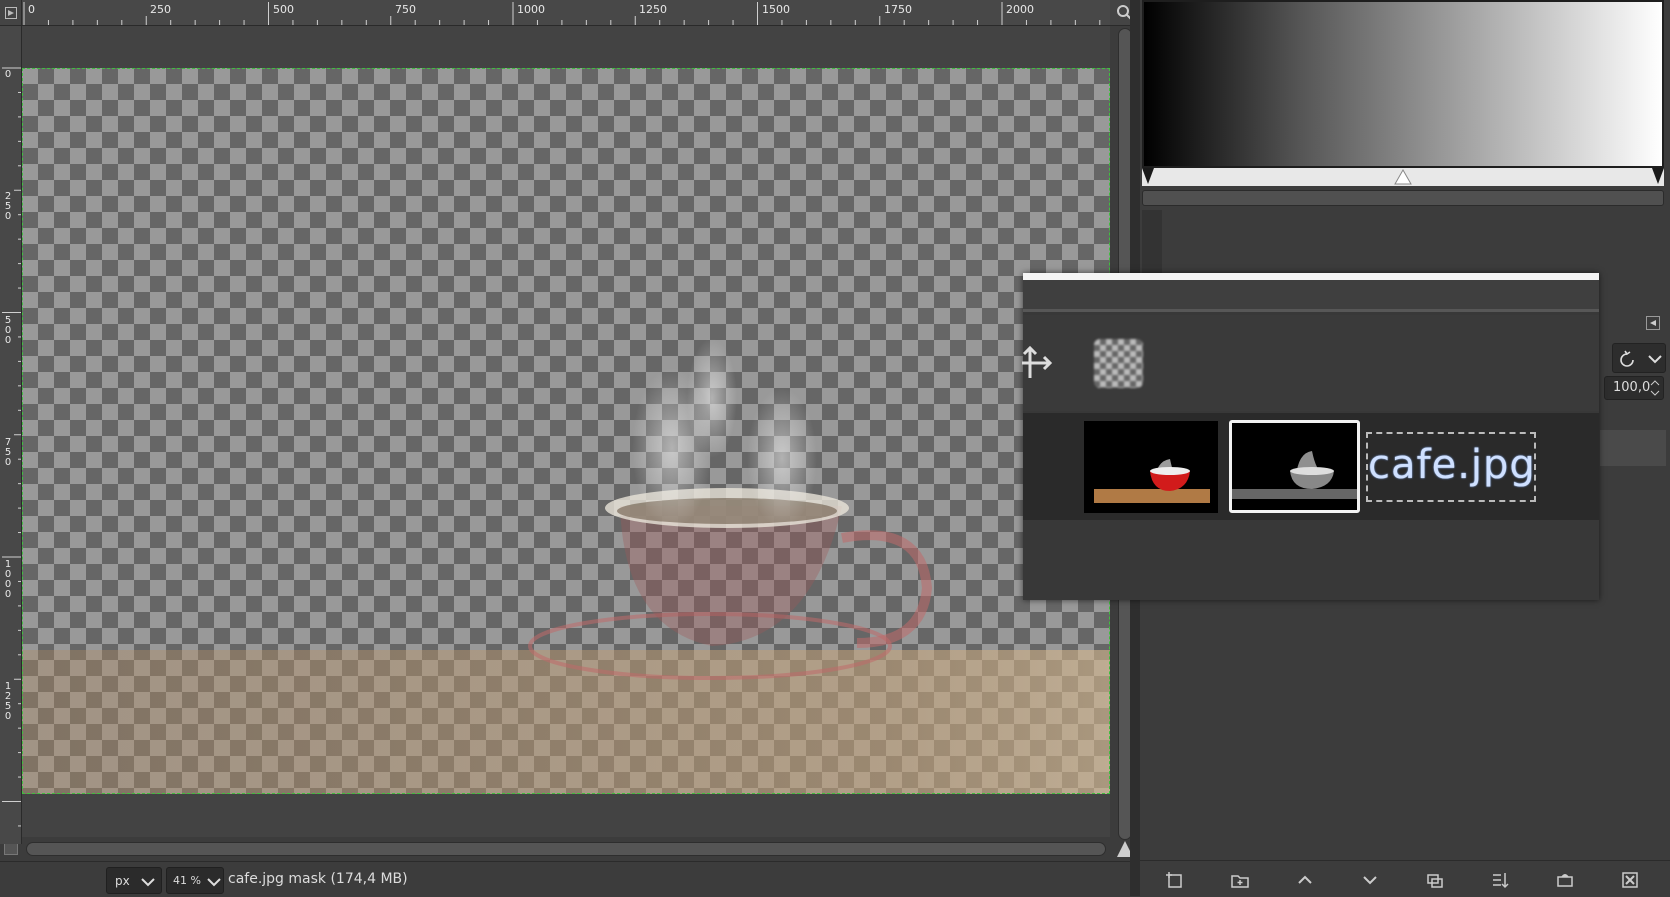  I want to click on gradient-scrollbar, so click(1403, 198).